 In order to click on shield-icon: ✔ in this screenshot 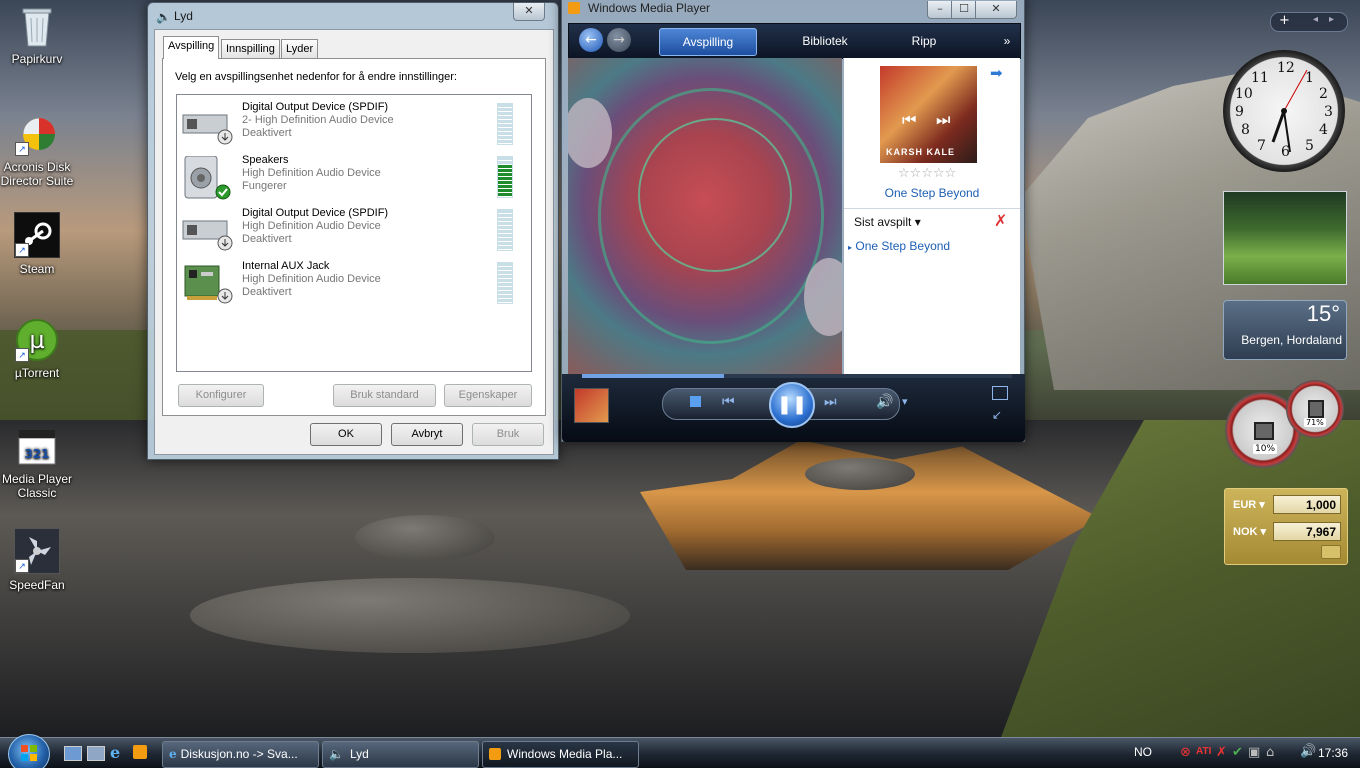, I will do `click(1237, 752)`.